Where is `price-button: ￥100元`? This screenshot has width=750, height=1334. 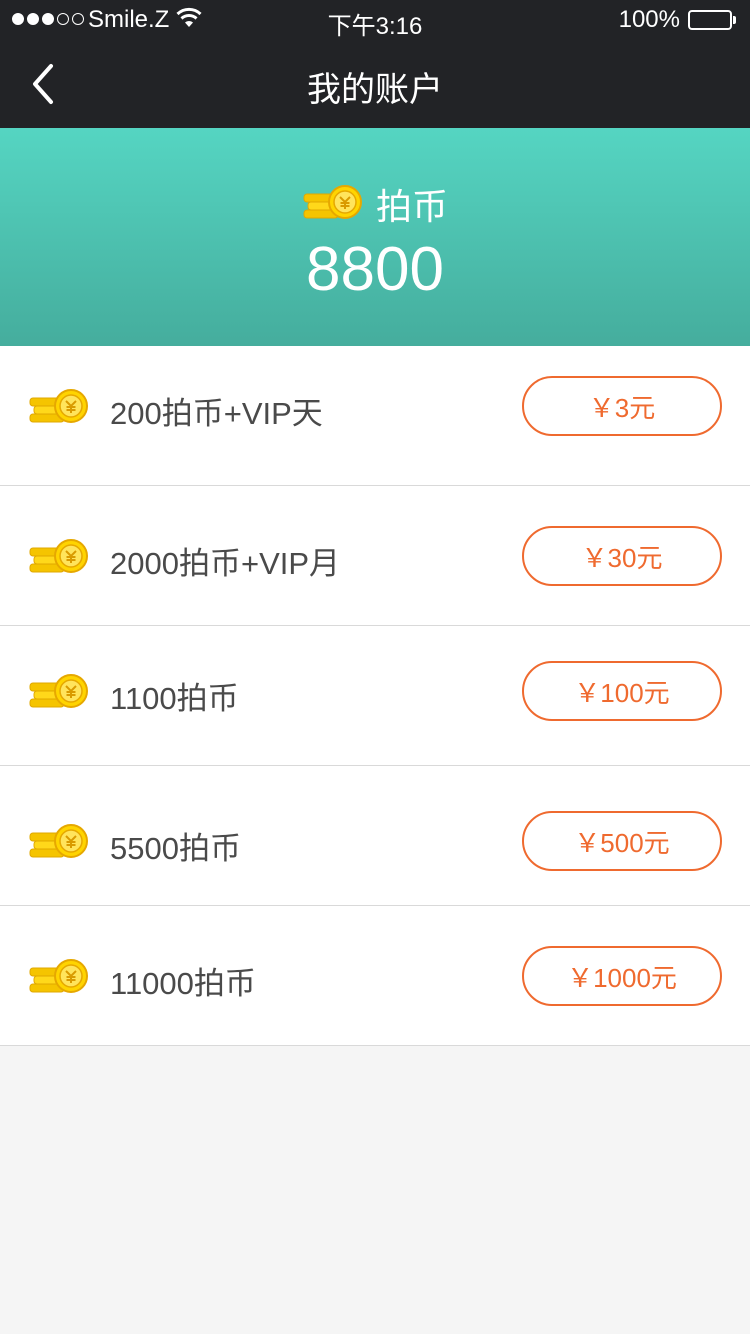
price-button: ￥100元 is located at coordinates (622, 691).